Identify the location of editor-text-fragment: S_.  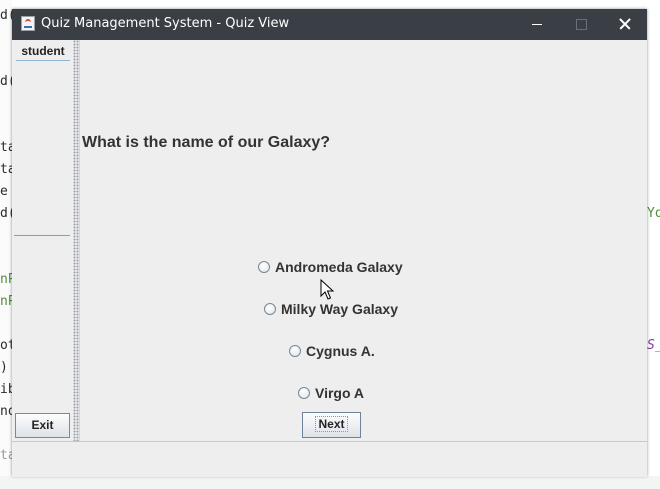
(653, 345).